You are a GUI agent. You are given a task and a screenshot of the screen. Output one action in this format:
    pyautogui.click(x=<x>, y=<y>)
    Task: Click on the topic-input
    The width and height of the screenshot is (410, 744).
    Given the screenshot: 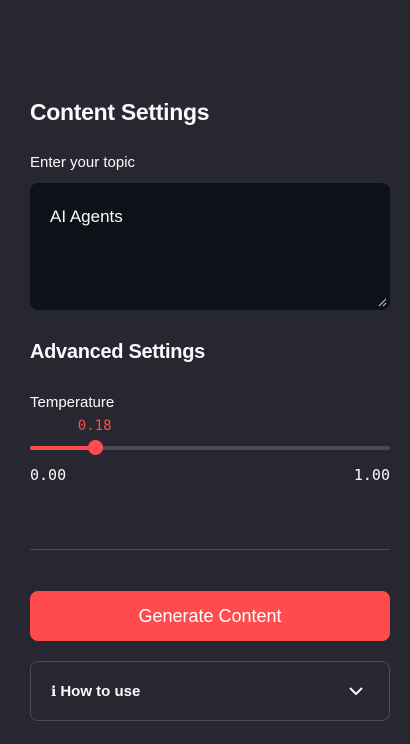 What is the action you would take?
    pyautogui.click(x=210, y=246)
    